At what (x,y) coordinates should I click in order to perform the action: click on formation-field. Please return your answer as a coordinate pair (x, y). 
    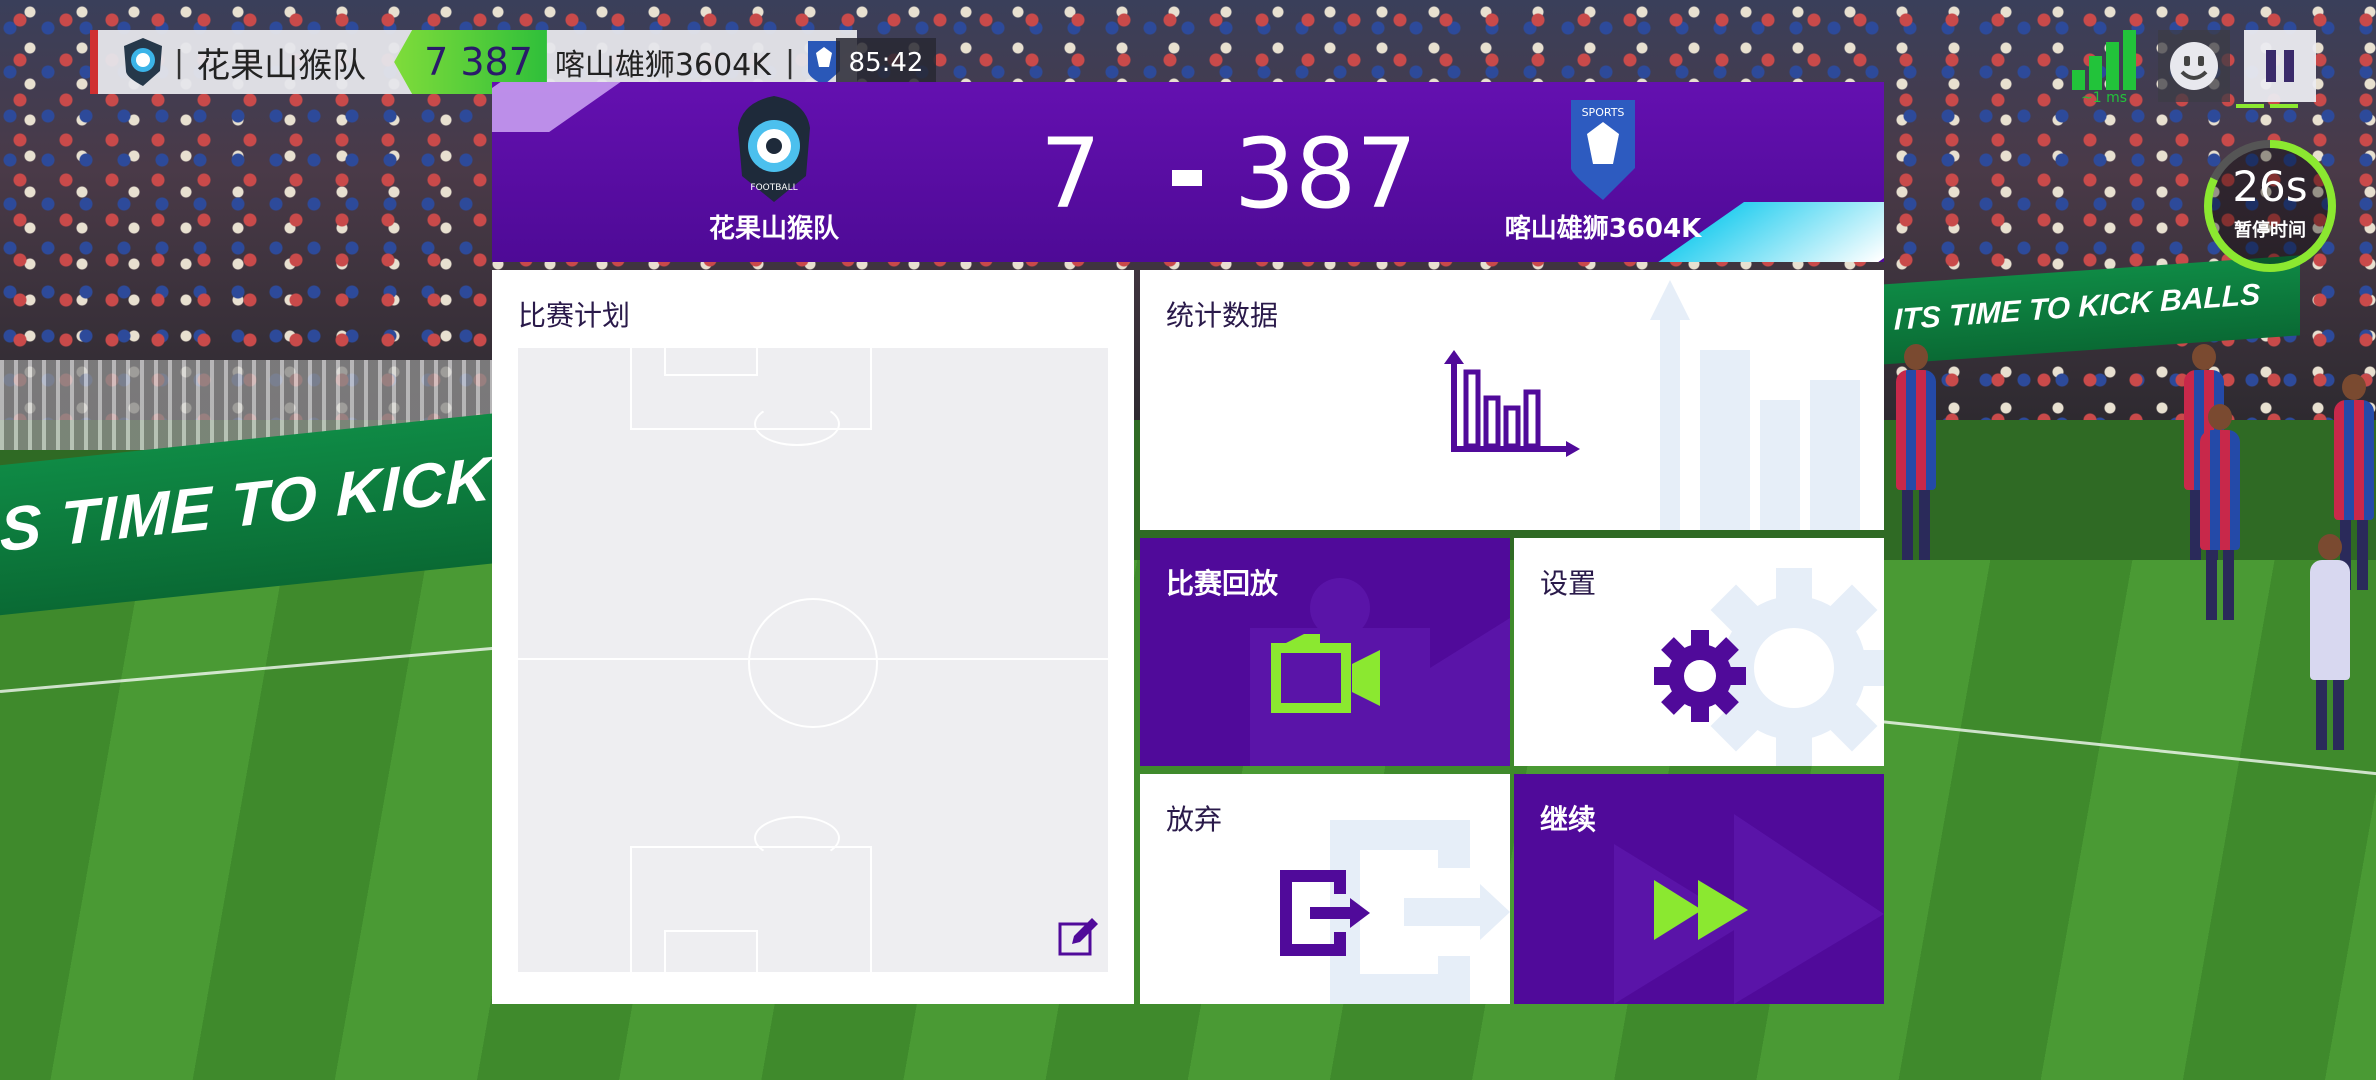
    Looking at the image, I should click on (813, 660).